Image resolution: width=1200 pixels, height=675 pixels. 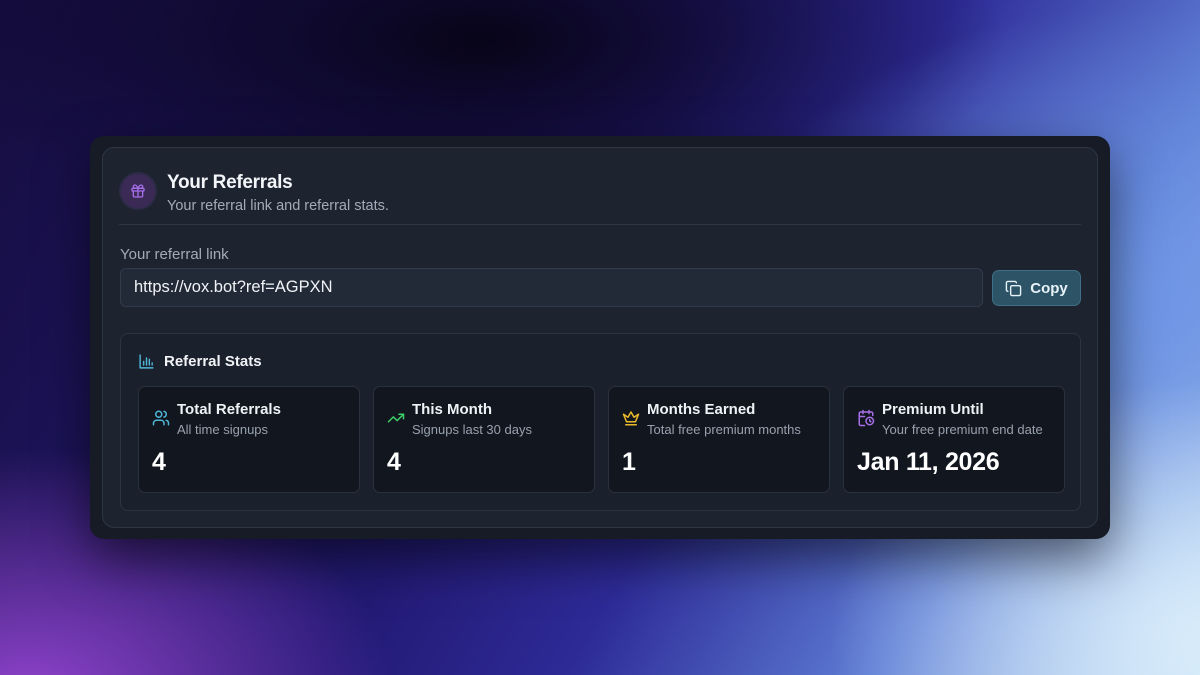 I want to click on copy-button: Copy, so click(x=1036, y=288).